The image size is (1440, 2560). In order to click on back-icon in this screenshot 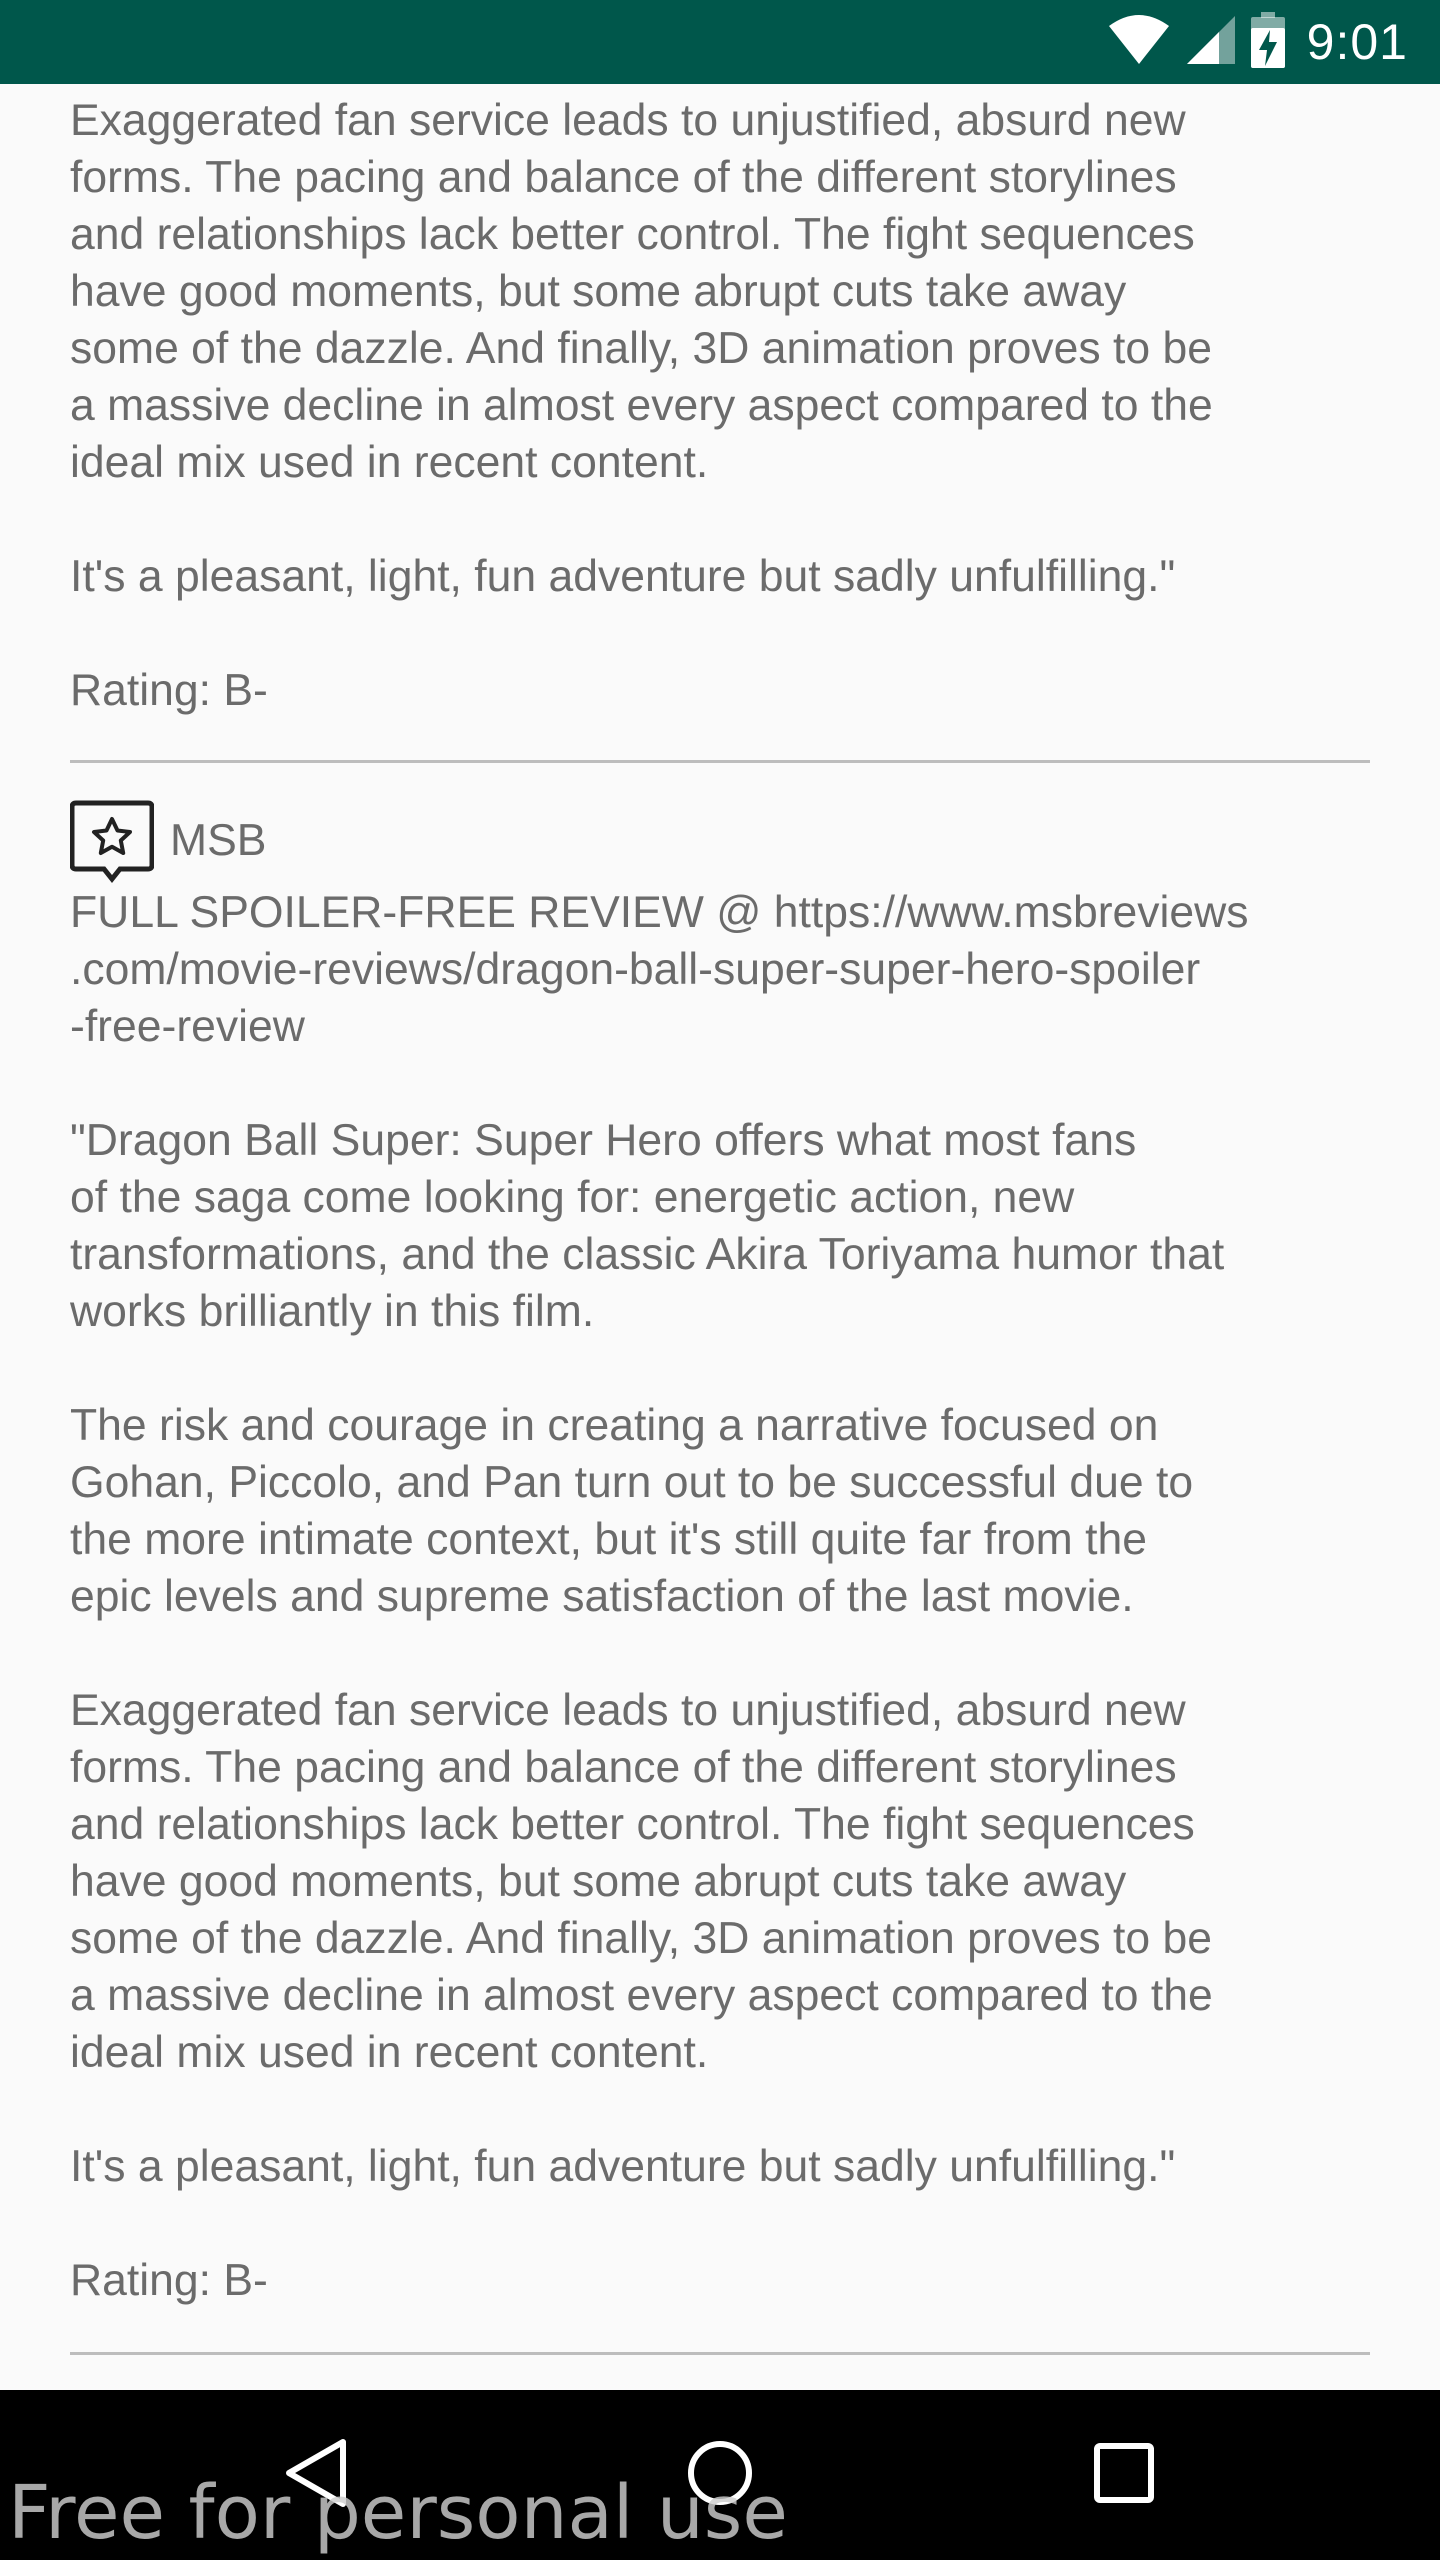, I will do `click(316, 2475)`.